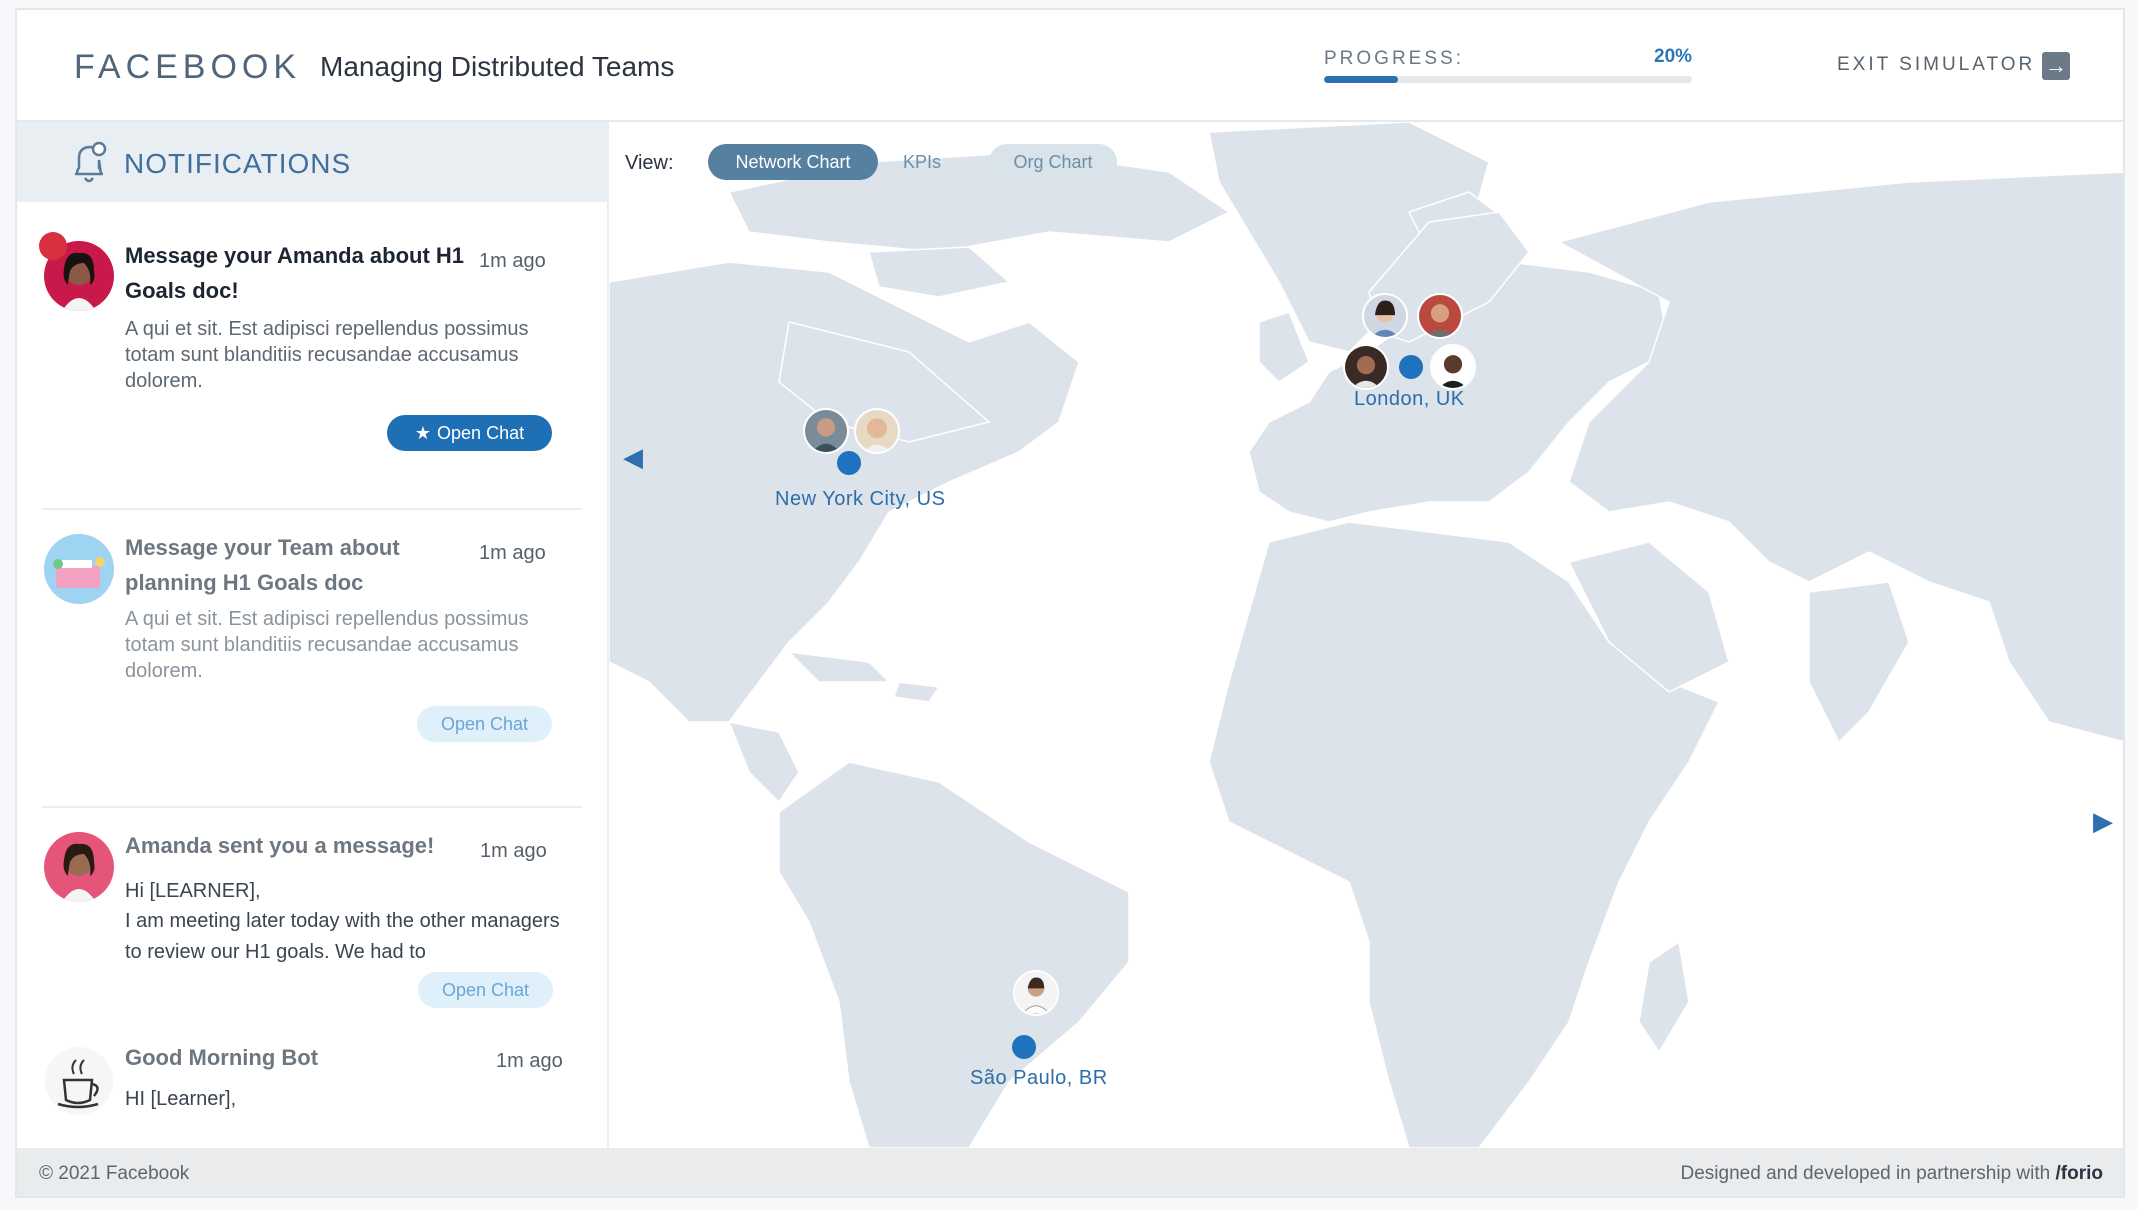  Describe the element at coordinates (53, 246) in the screenshot. I see `unread-indicator` at that location.